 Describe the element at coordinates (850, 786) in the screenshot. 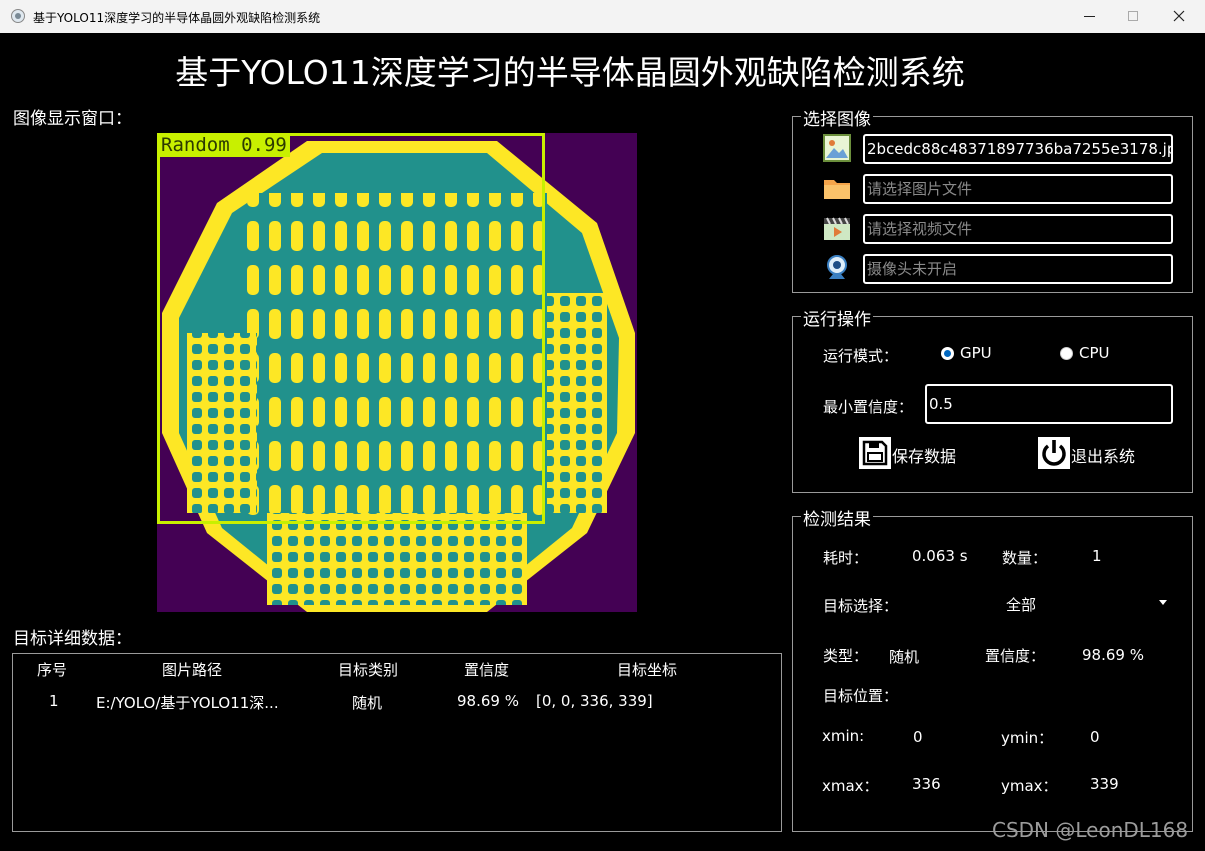

I see `xmax-label: xmax：` at that location.